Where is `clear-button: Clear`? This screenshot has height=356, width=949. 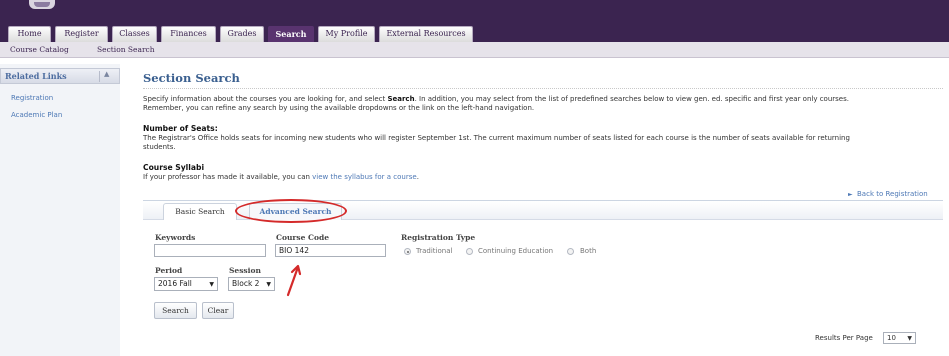
clear-button: Clear is located at coordinates (218, 310).